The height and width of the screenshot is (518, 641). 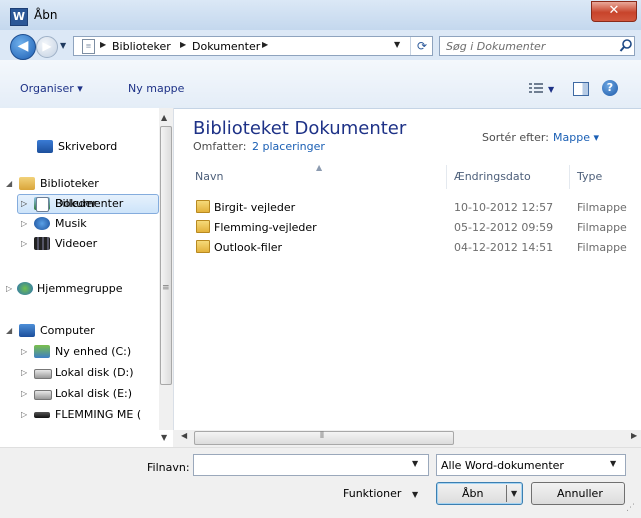 I want to click on close-button: ✕, so click(x=614, y=11).